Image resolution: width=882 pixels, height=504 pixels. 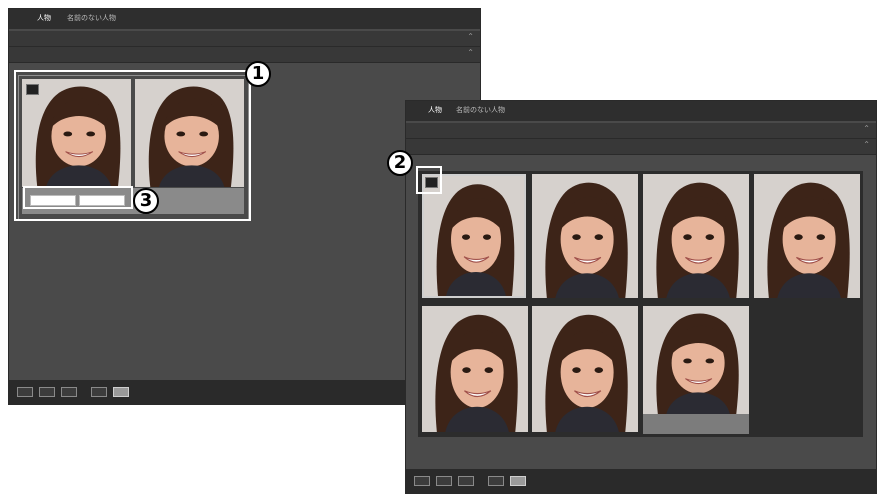 I want to click on bottom-toolbar, so click(x=641, y=481).